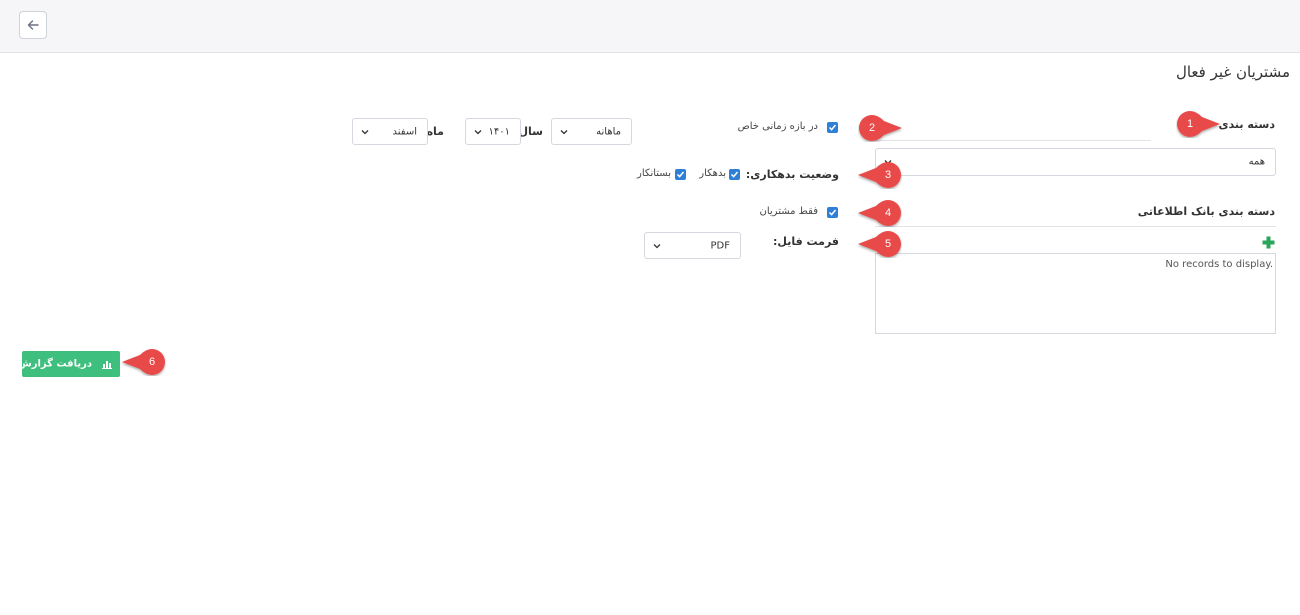 The height and width of the screenshot is (615, 1300). I want to click on time-range-checkbox, so click(832, 127).